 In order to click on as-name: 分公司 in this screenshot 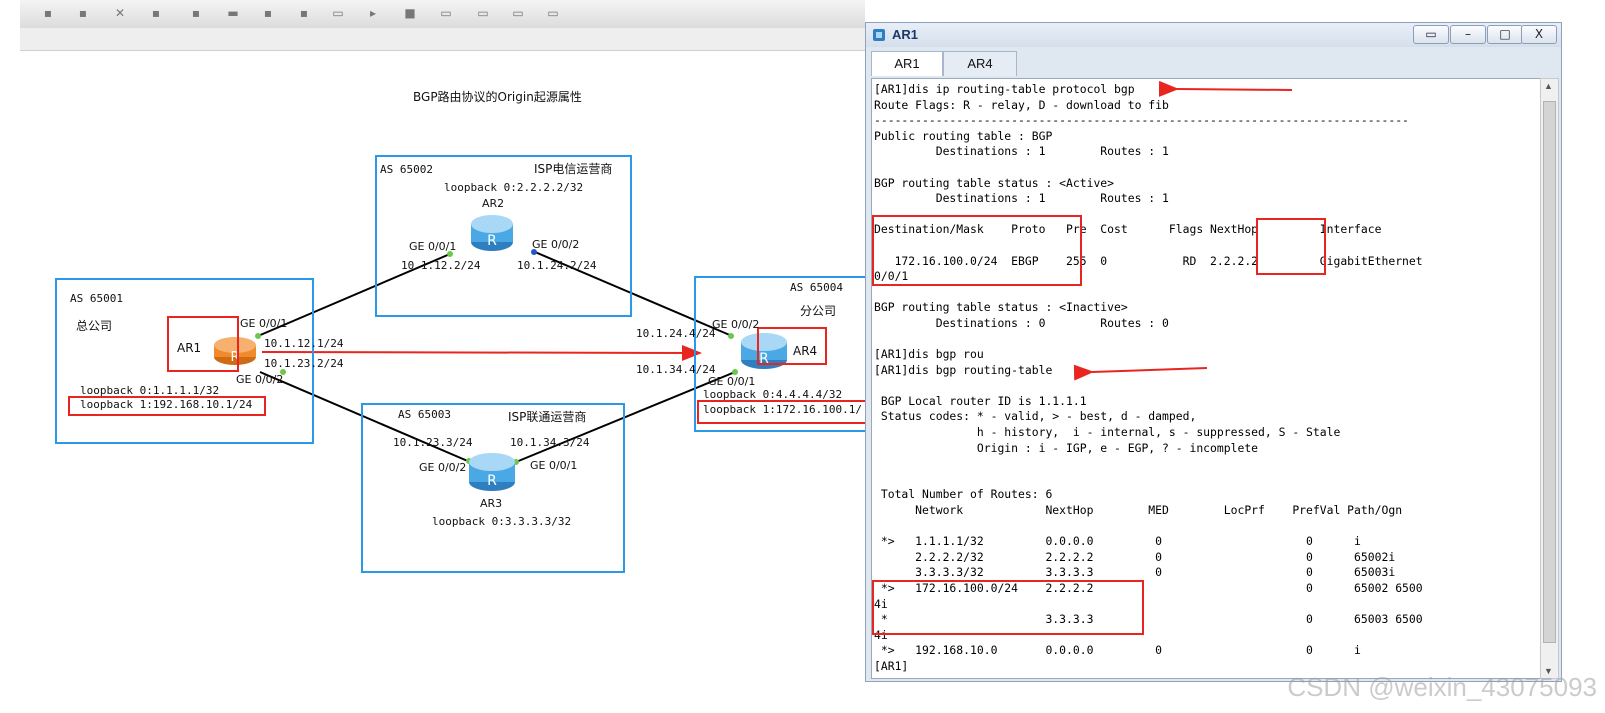, I will do `click(818, 311)`.